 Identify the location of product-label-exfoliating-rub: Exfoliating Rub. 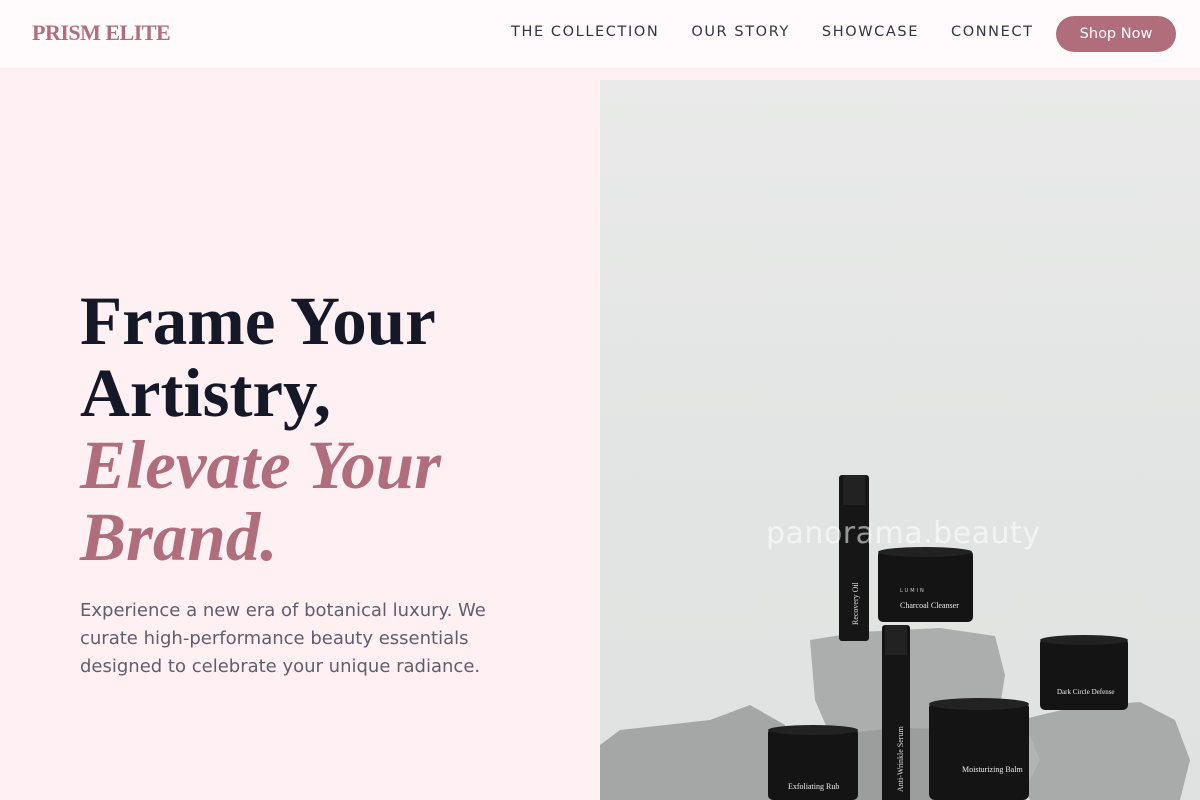
(813, 786).